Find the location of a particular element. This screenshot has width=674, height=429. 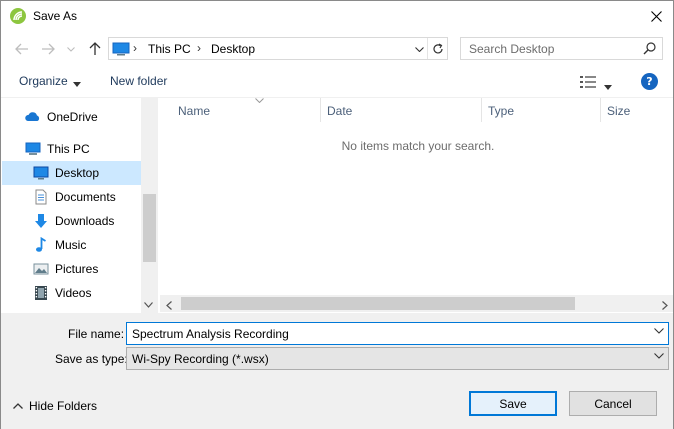

save-type-label: Save as type: is located at coordinates (91, 359).